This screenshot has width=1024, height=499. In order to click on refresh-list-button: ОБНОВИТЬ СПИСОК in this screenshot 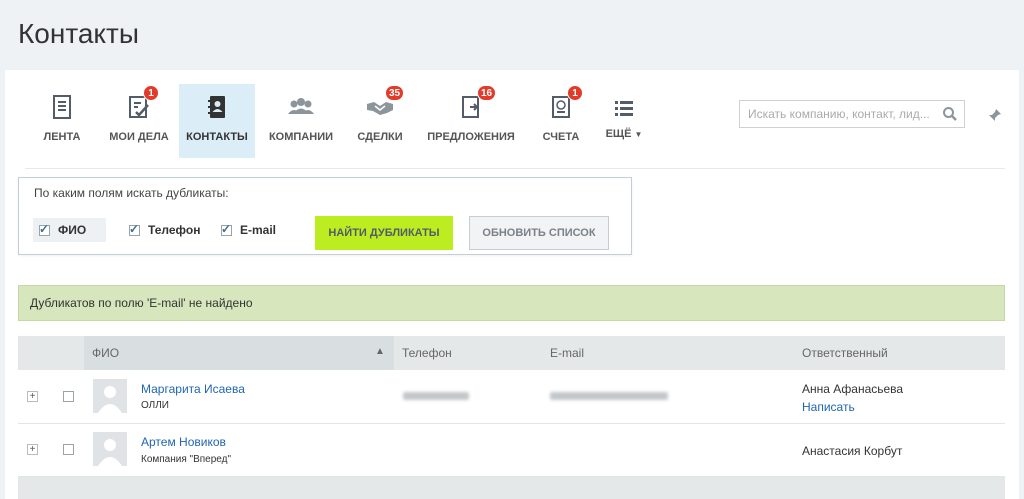, I will do `click(539, 233)`.